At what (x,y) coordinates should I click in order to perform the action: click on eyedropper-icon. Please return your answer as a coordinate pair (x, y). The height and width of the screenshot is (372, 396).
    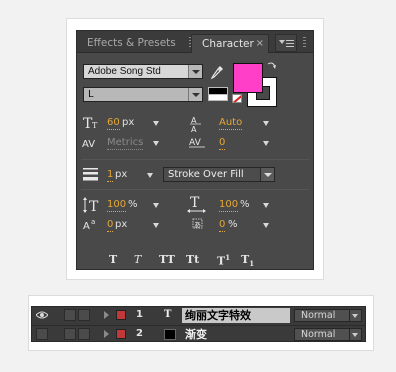
    Looking at the image, I should click on (217, 73).